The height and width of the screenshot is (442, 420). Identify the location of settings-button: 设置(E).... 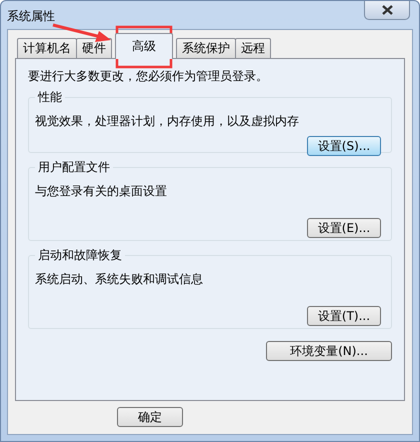
(344, 228).